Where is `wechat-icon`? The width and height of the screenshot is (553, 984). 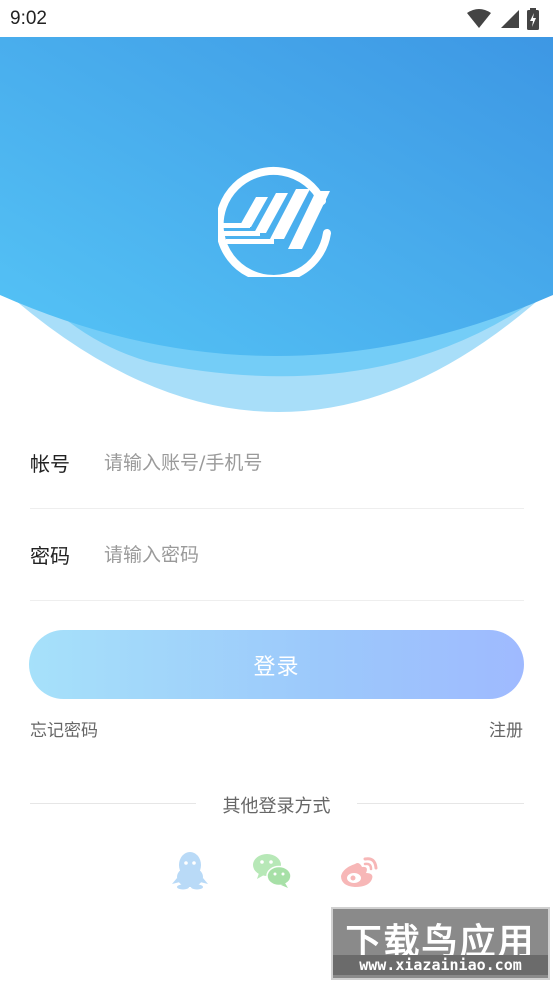
wechat-icon is located at coordinates (272, 870).